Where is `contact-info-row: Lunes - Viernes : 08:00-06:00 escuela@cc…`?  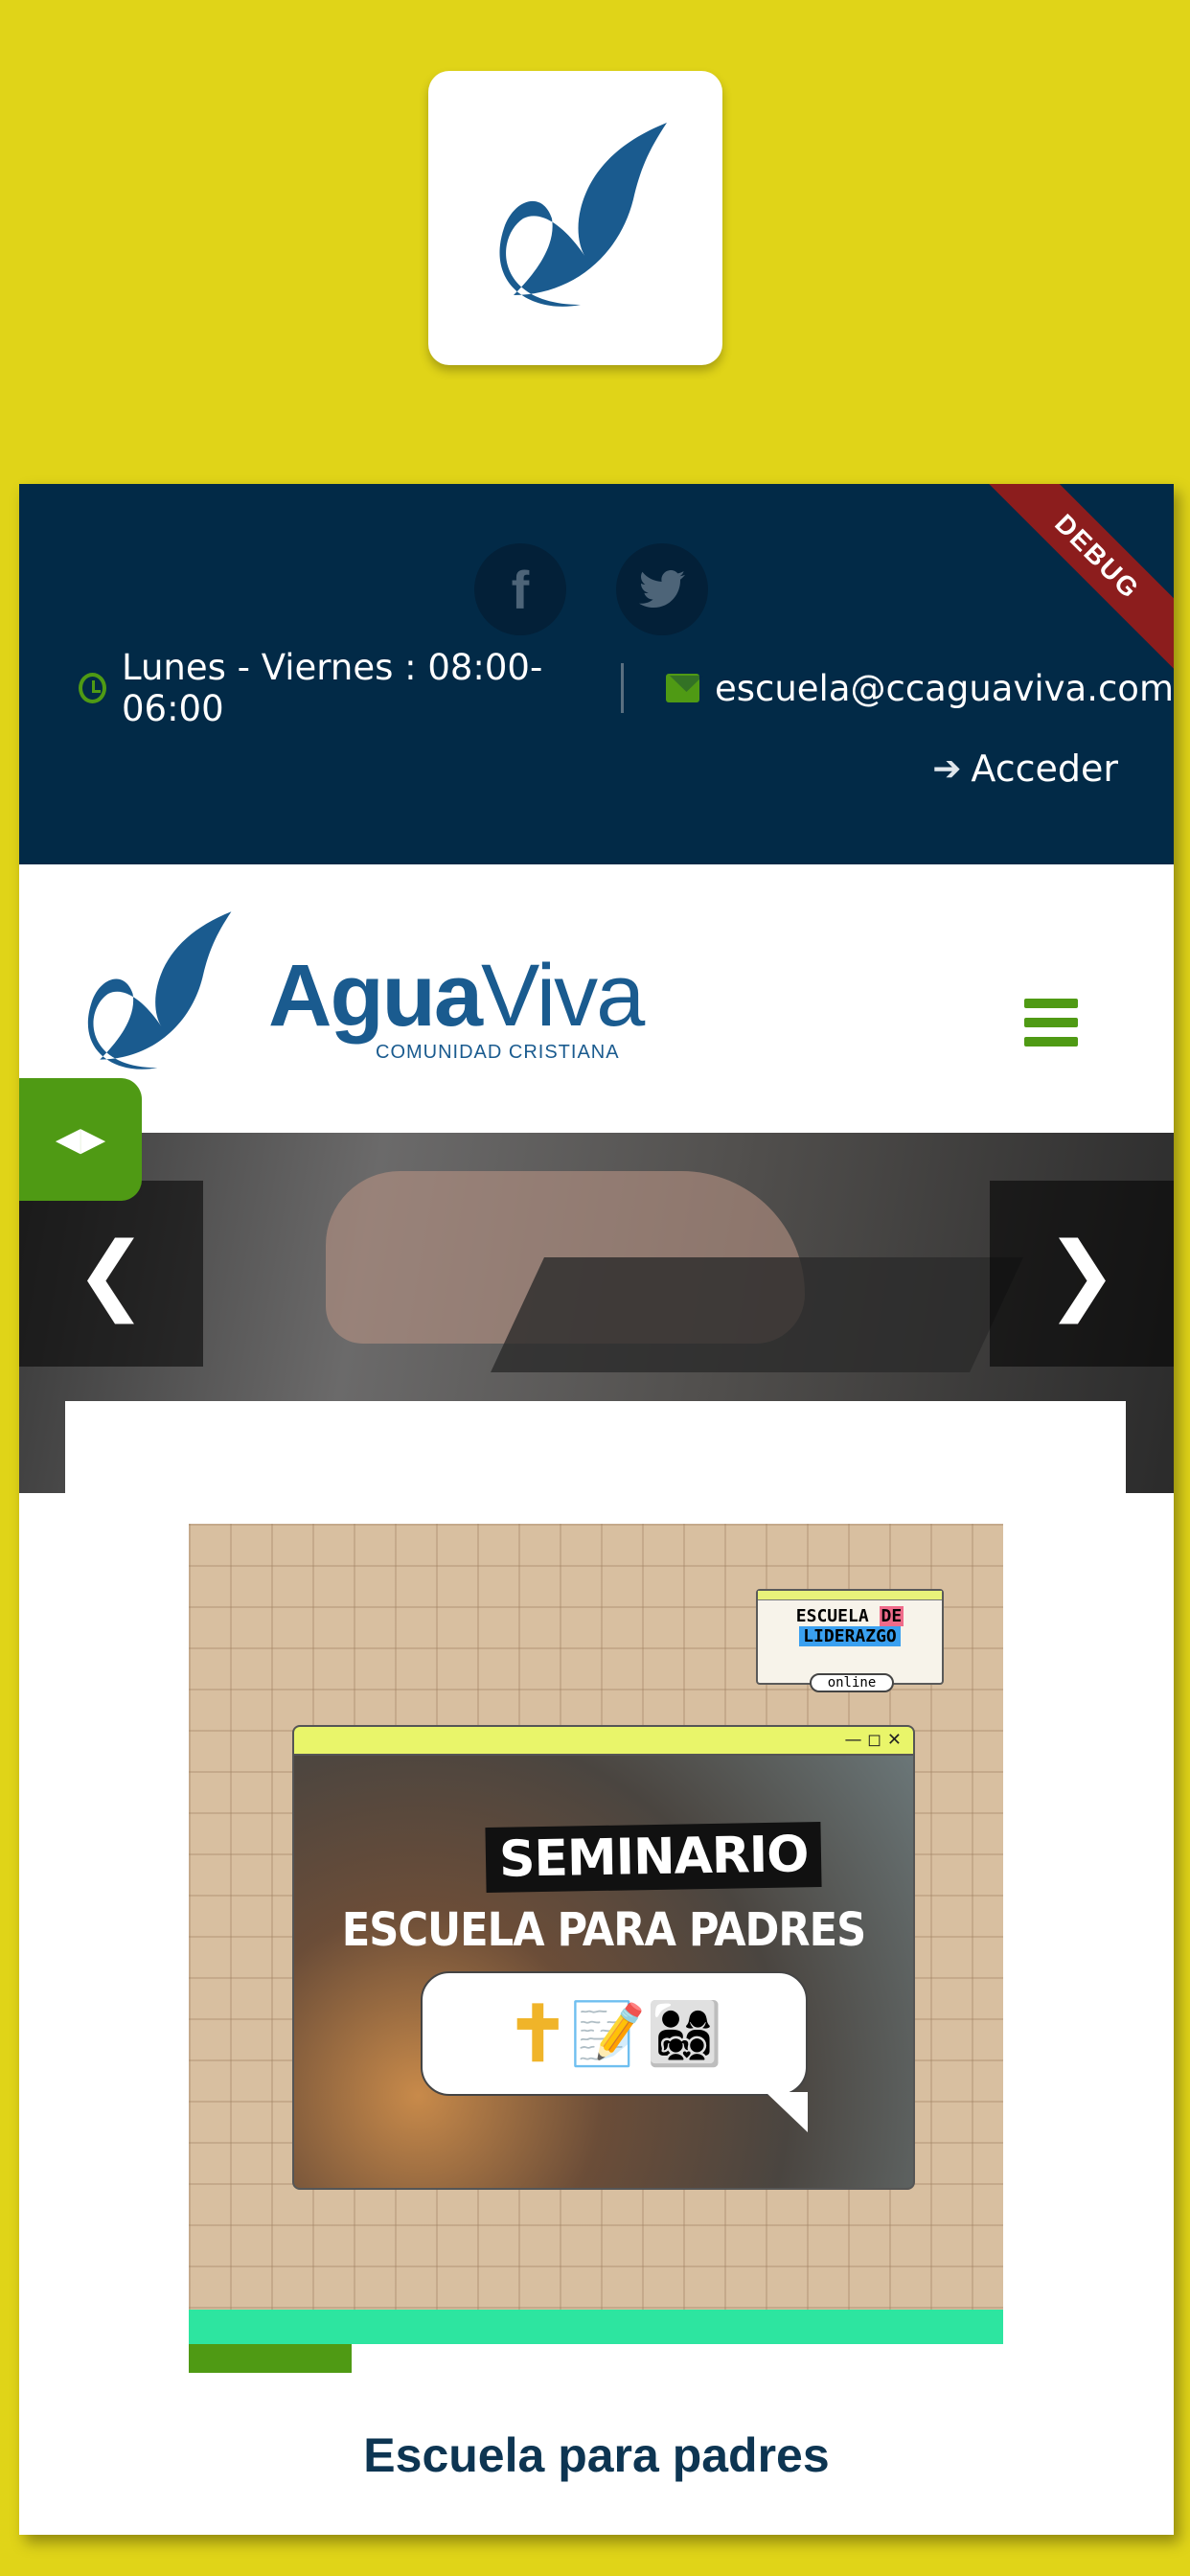 contact-info-row: Lunes - Viernes : 08:00-06:00 escuela@cc… is located at coordinates (626, 688).